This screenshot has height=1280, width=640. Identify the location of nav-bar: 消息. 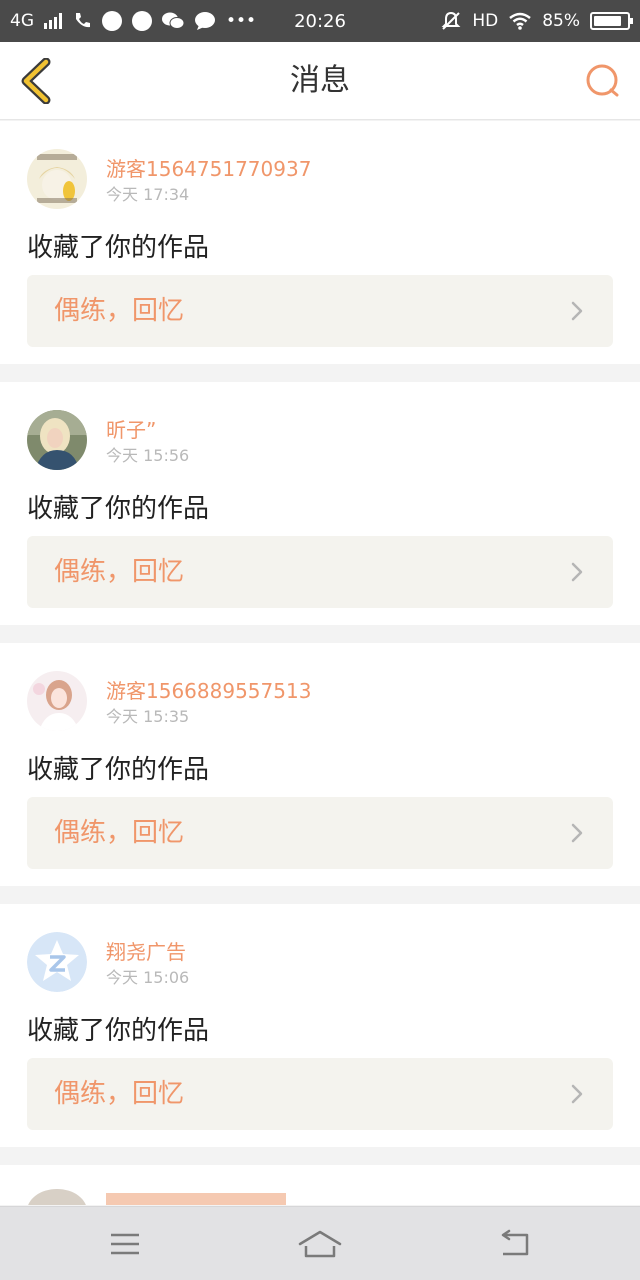
(320, 81).